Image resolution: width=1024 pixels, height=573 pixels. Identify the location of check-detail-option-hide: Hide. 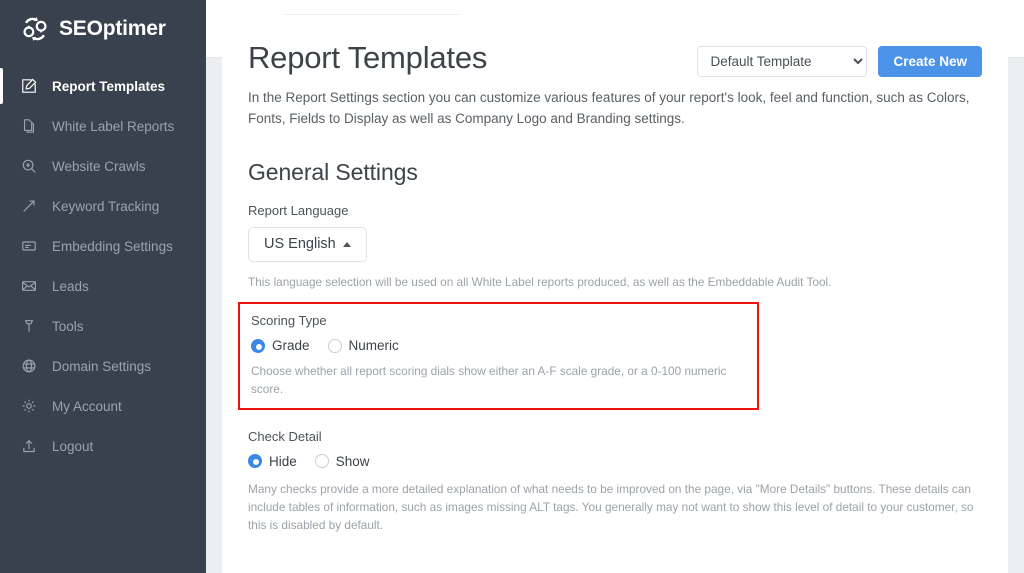
(272, 461).